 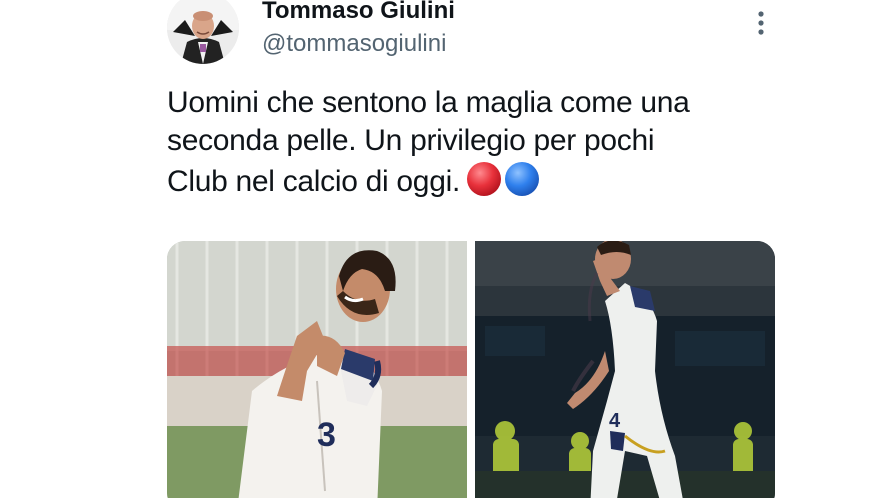 What do you see at coordinates (313, 181) in the screenshot?
I see `tweet-text-line-content: Club nel calcio di oggi.` at bounding box center [313, 181].